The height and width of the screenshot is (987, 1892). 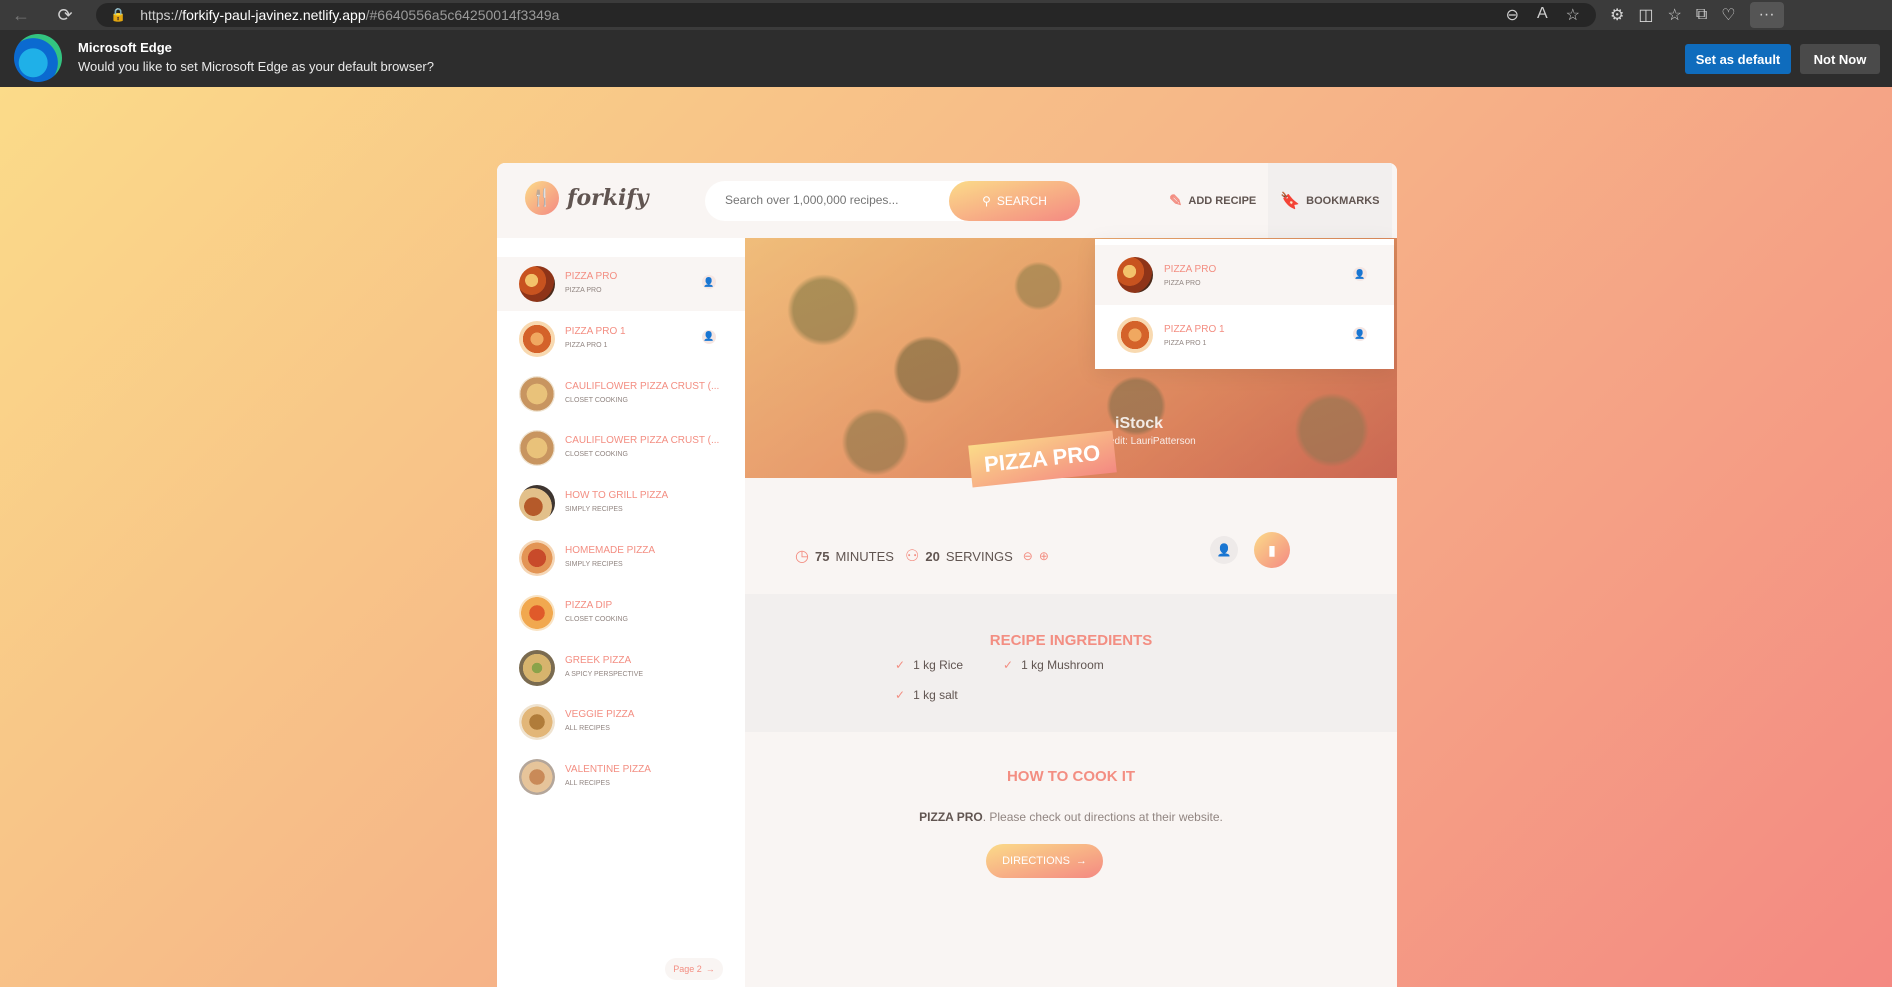 I want to click on result-item: HOMEMADE PIZZA SIMPLY RECIPES, so click(x=621, y=558).